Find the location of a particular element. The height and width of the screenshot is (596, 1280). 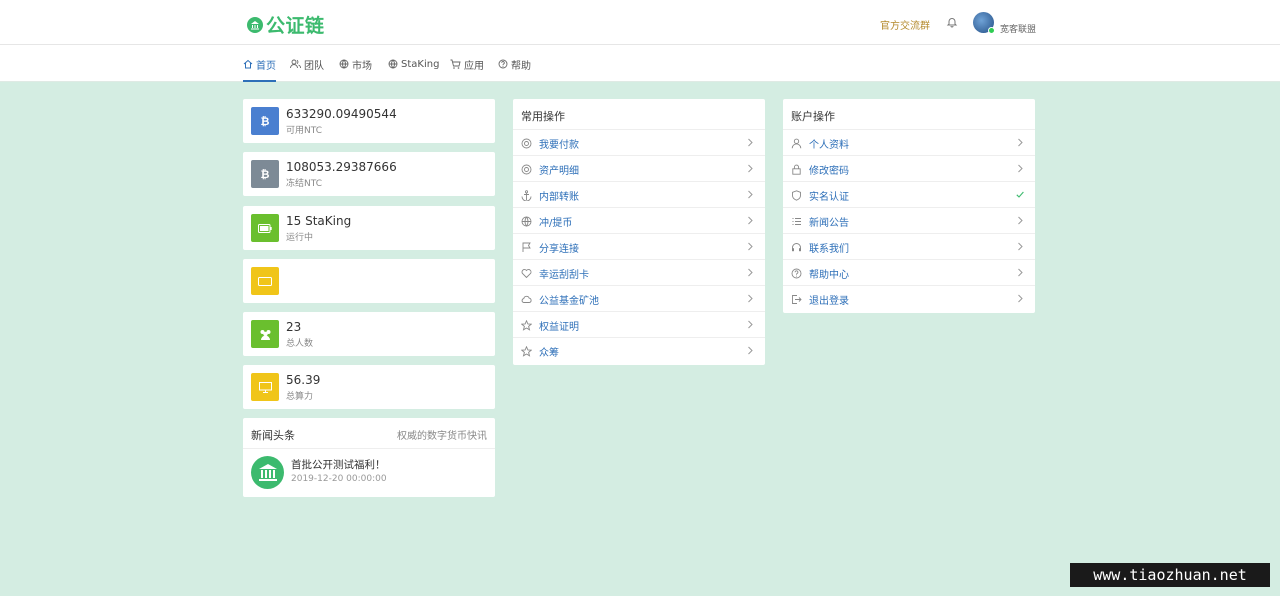

star-icon is located at coordinates (526, 351).